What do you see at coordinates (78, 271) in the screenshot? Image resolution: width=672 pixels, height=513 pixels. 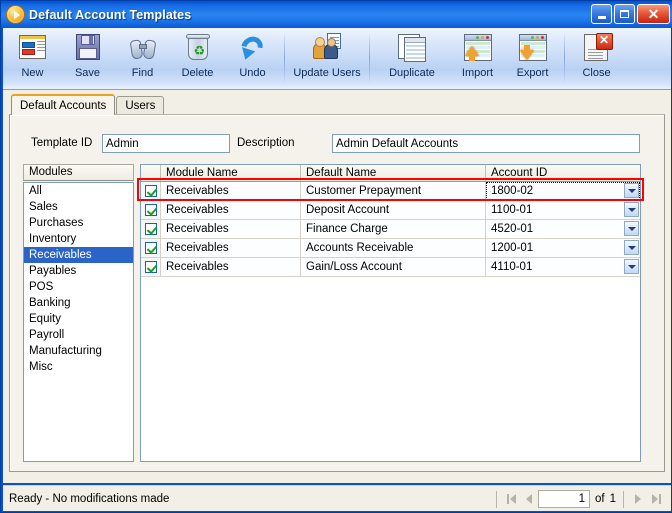 I see `module-item-payables: Payables` at bounding box center [78, 271].